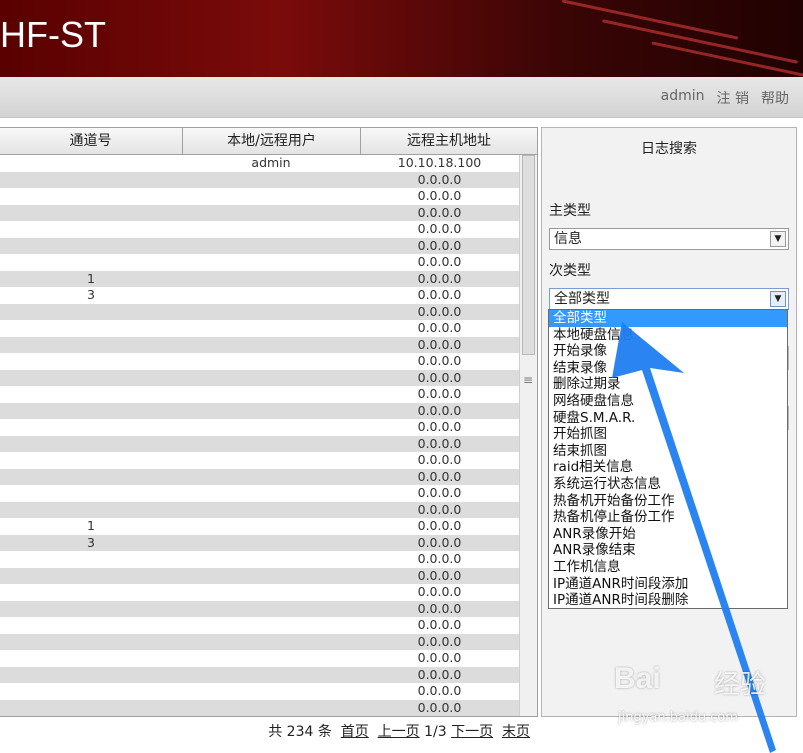 The height and width of the screenshot is (753, 803). Describe the element at coordinates (528, 435) in the screenshot. I see `table-scrollbar` at that location.